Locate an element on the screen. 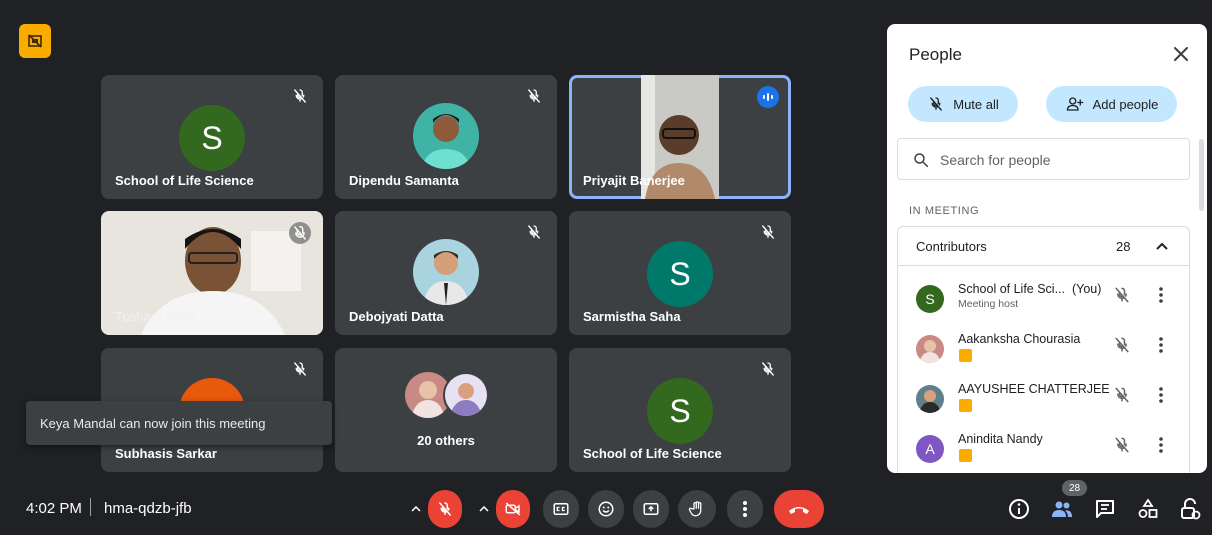  info-icon is located at coordinates (1019, 509).